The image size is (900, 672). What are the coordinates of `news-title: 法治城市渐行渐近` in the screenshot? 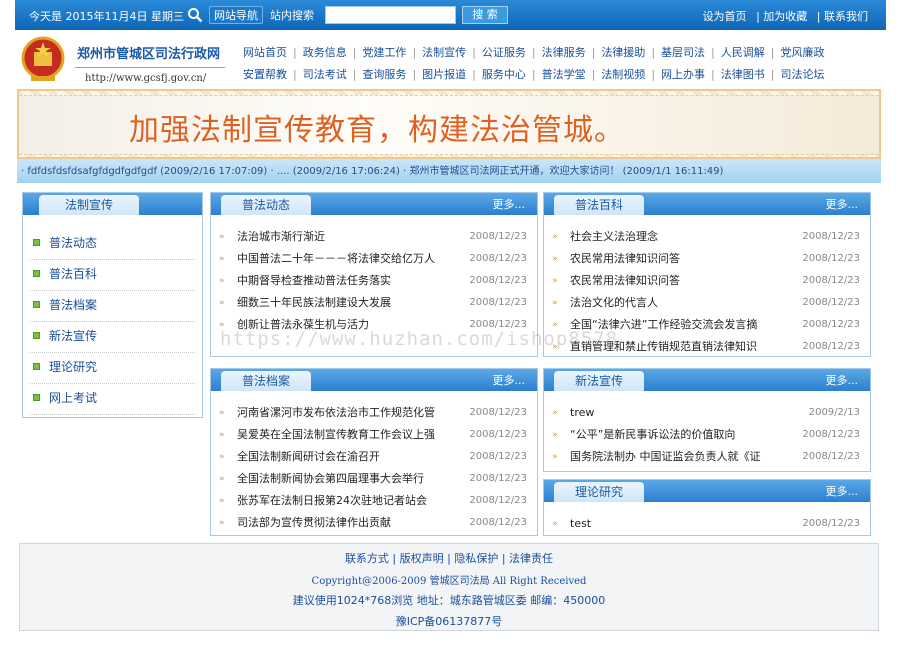 It's located at (281, 237).